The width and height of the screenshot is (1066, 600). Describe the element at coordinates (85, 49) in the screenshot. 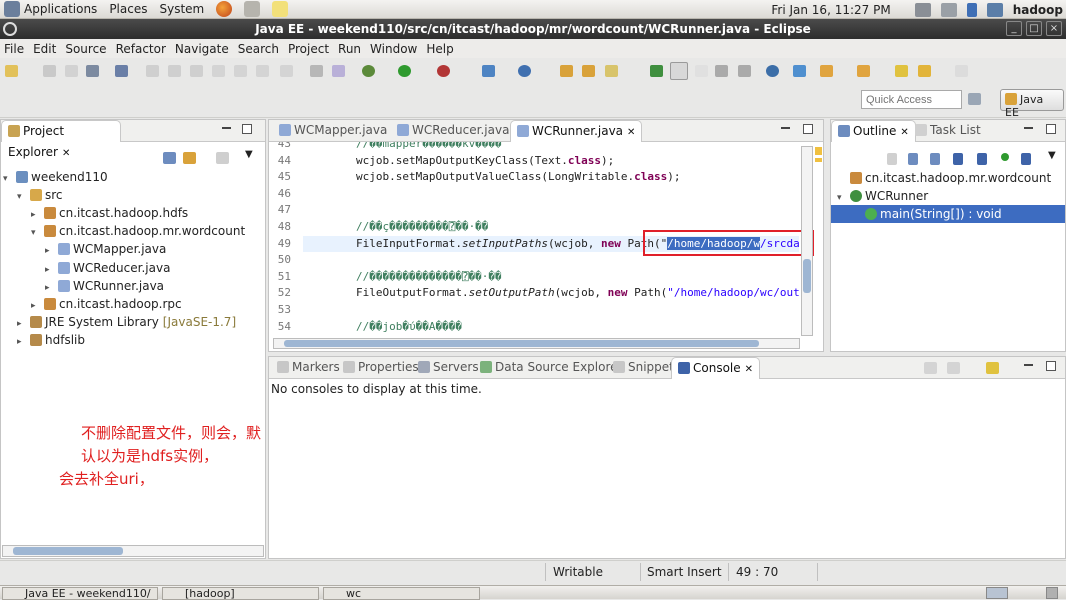

I see `menu-source: Source` at that location.